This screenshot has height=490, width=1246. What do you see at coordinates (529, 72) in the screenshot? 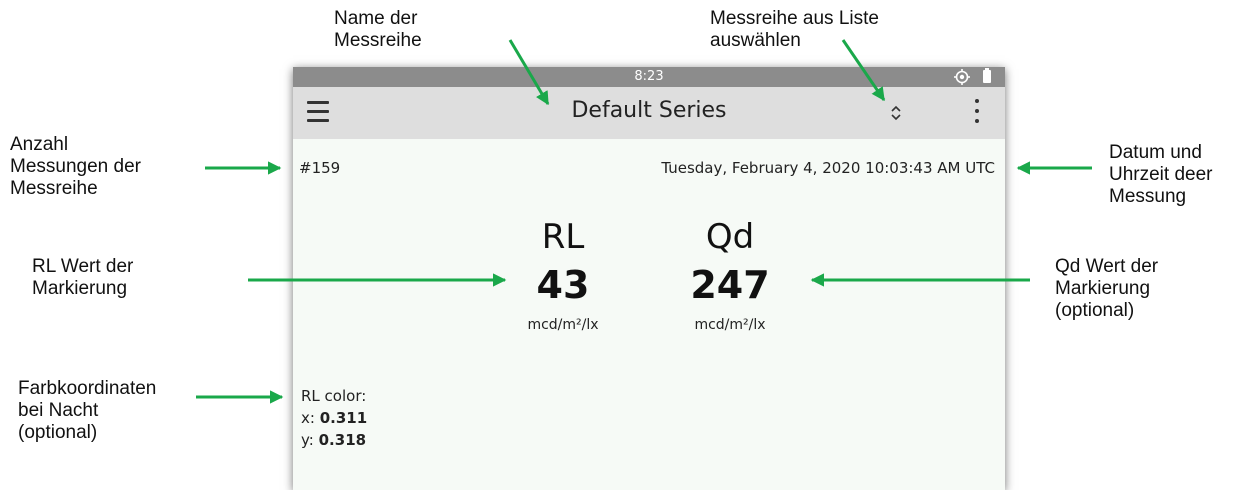
I see `arrow-series-name` at bounding box center [529, 72].